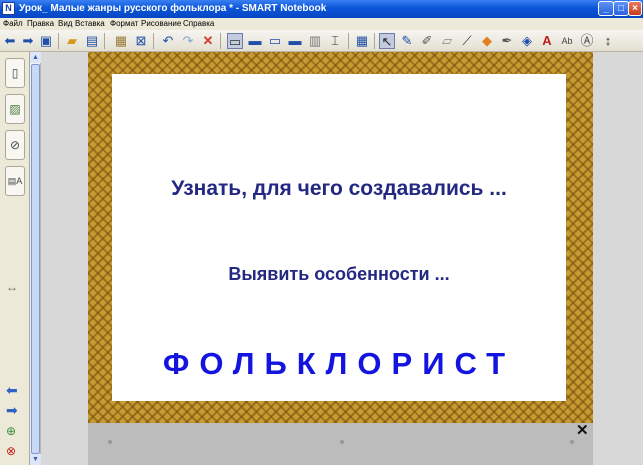  What do you see at coordinates (208, 41) in the screenshot?
I see `delete-icon: ✕` at bounding box center [208, 41].